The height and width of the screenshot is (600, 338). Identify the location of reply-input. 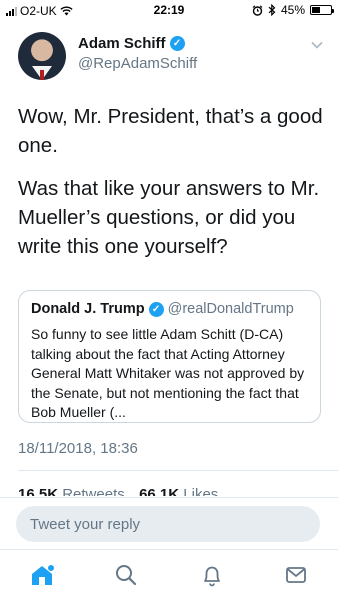
(168, 524).